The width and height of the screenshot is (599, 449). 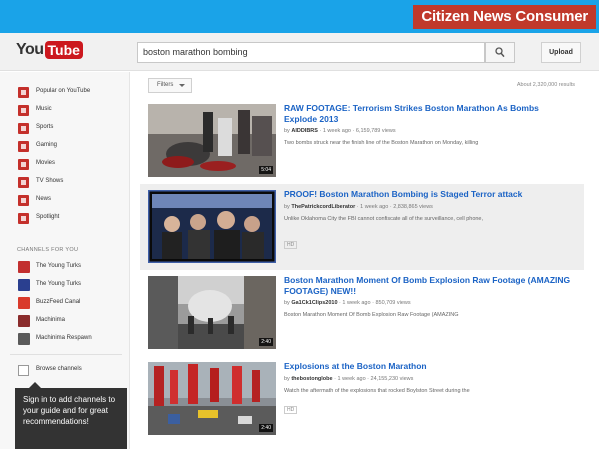 I want to click on youtube-header: You Tube boston marathon bombing Upload, so click(x=299, y=52).